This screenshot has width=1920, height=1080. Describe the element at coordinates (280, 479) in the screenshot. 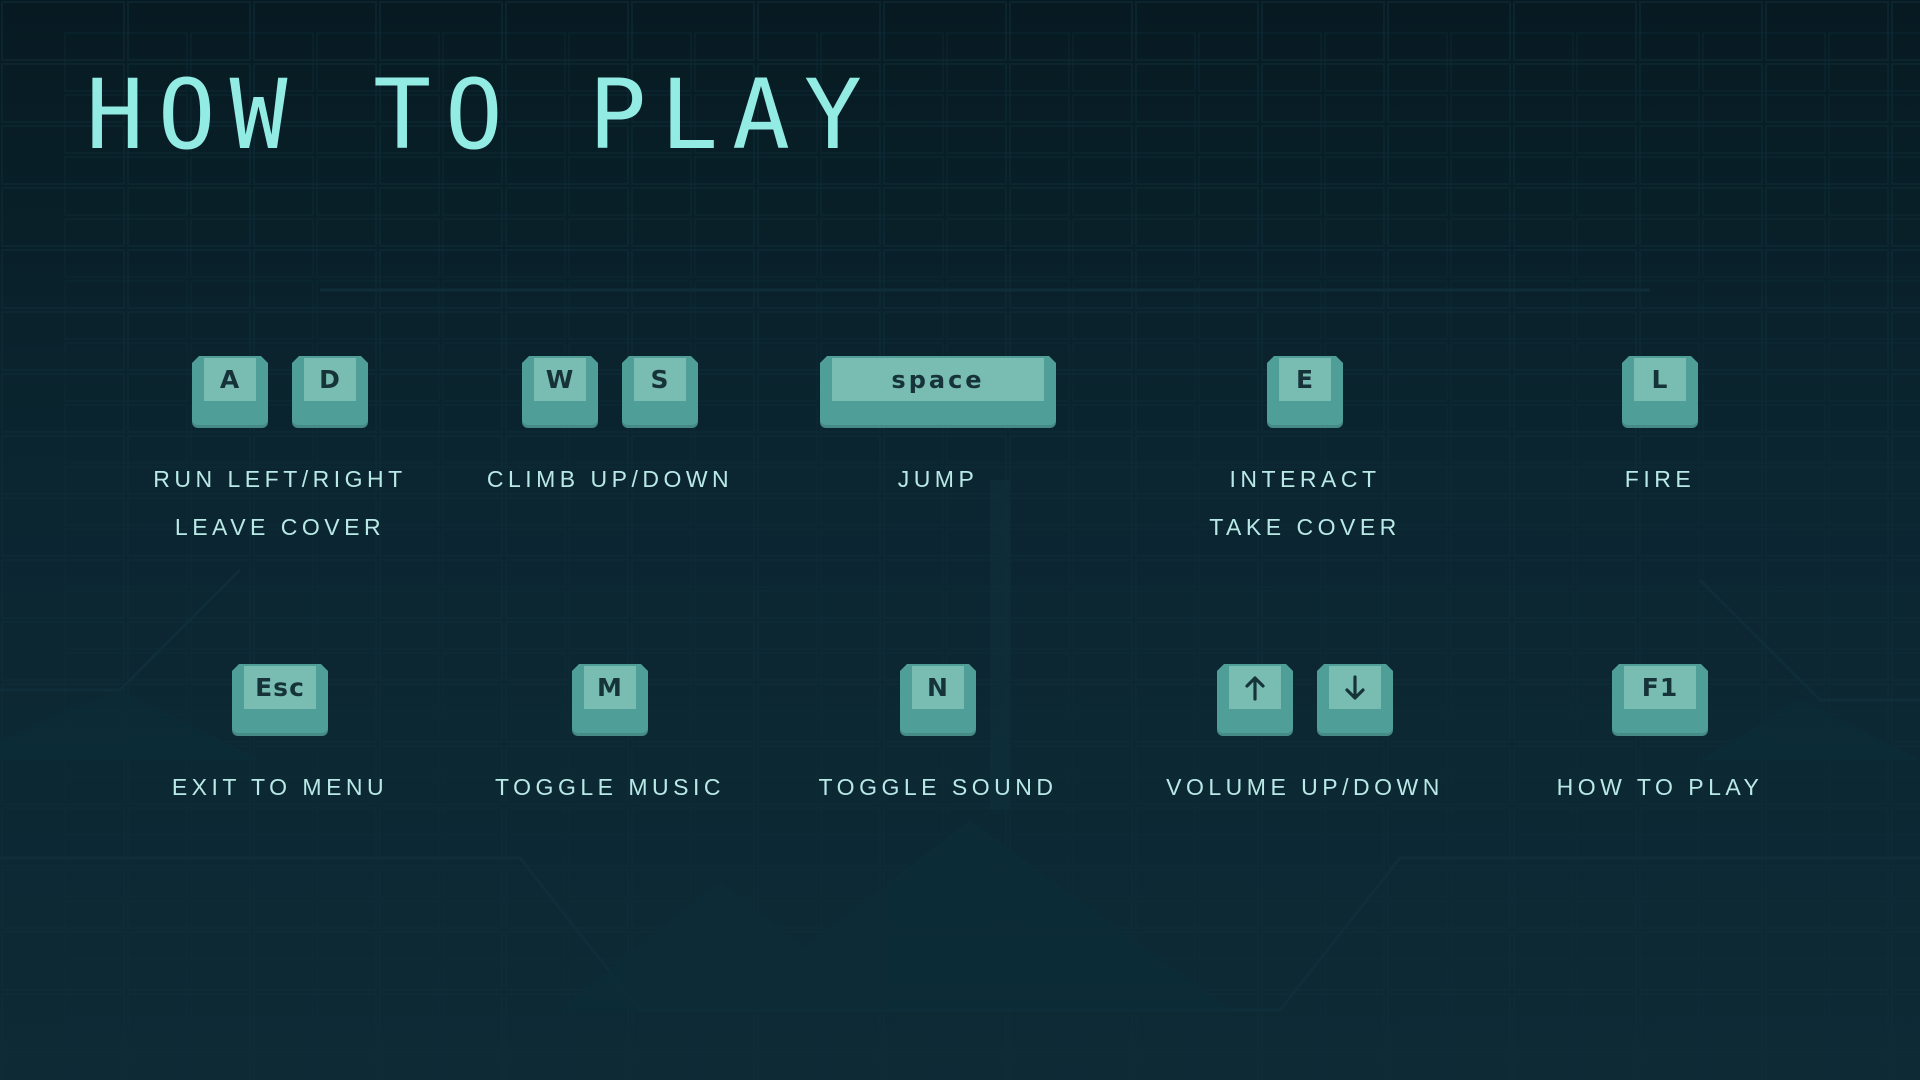

I see `control-label: RUN LEFT/RIGHT` at that location.